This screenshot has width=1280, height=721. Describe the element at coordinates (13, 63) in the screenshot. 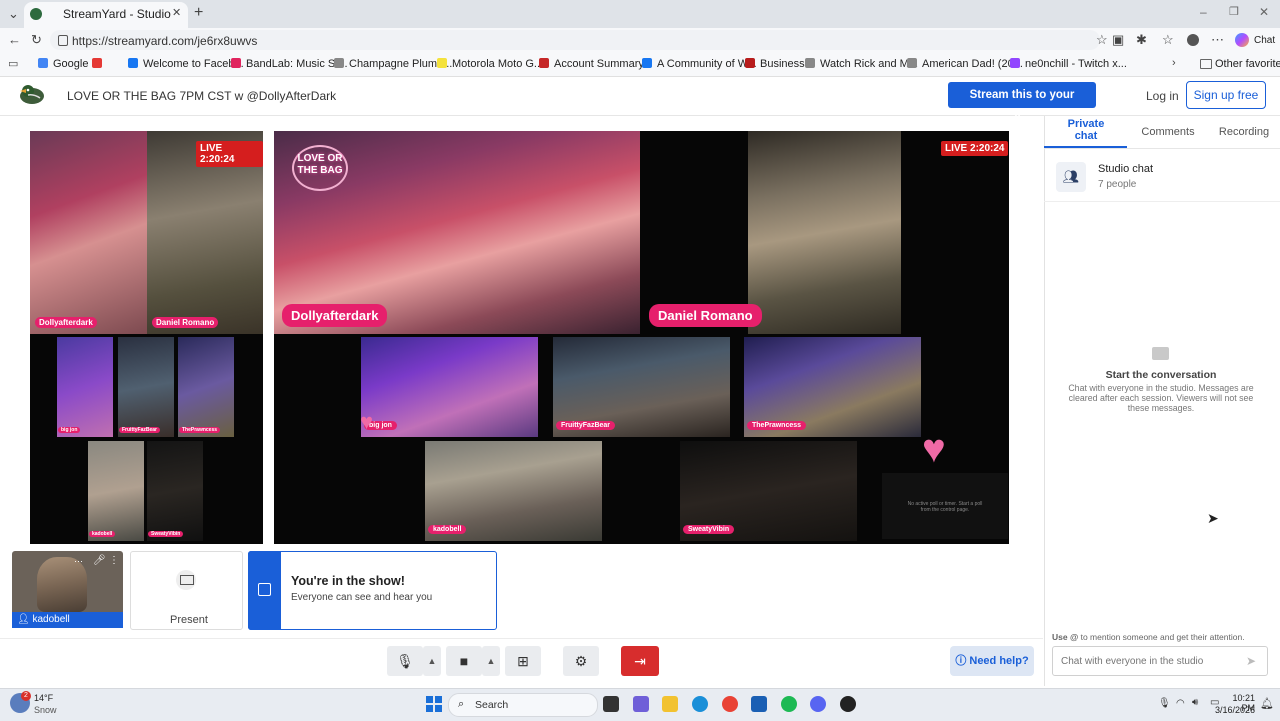

I see `tab-actions-icon: ▭` at that location.